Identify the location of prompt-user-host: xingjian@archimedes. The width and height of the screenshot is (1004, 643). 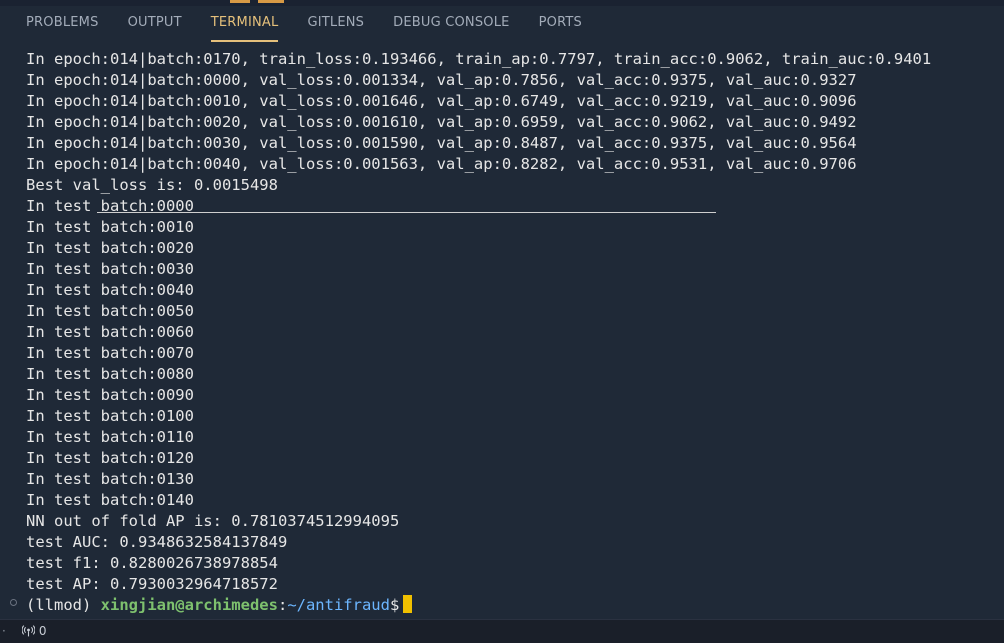
(189, 605).